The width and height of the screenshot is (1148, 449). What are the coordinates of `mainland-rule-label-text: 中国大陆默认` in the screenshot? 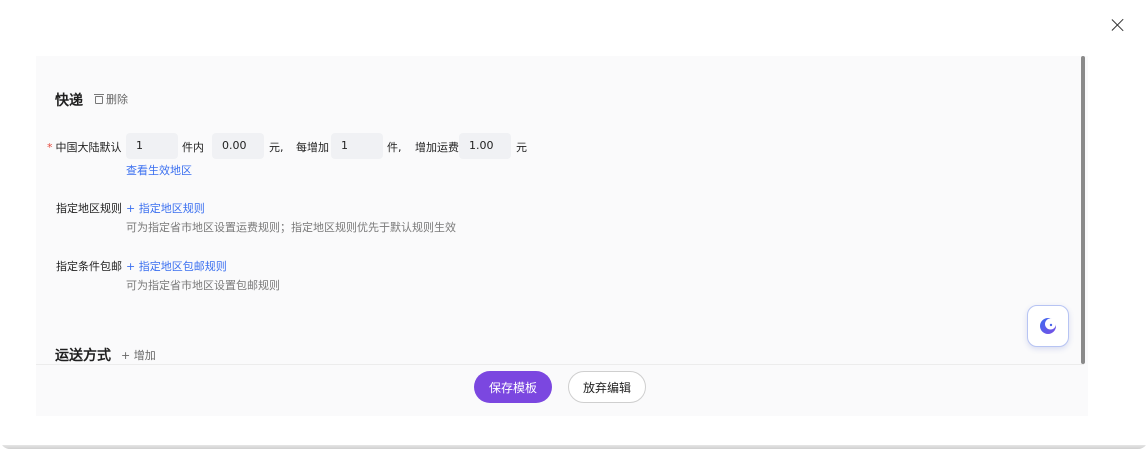 It's located at (88, 147).